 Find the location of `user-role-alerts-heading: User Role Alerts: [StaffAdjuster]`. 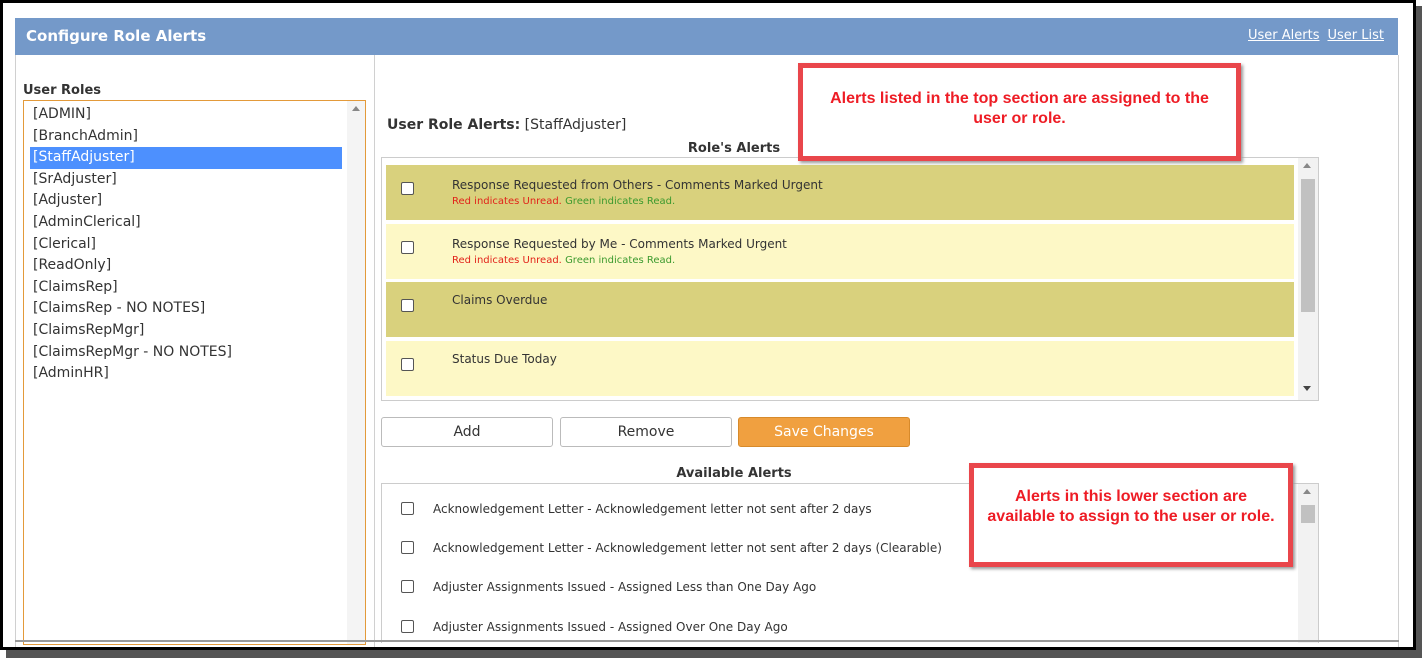

user-role-alerts-heading: User Role Alerts: [StaffAdjuster] is located at coordinates (506, 125).